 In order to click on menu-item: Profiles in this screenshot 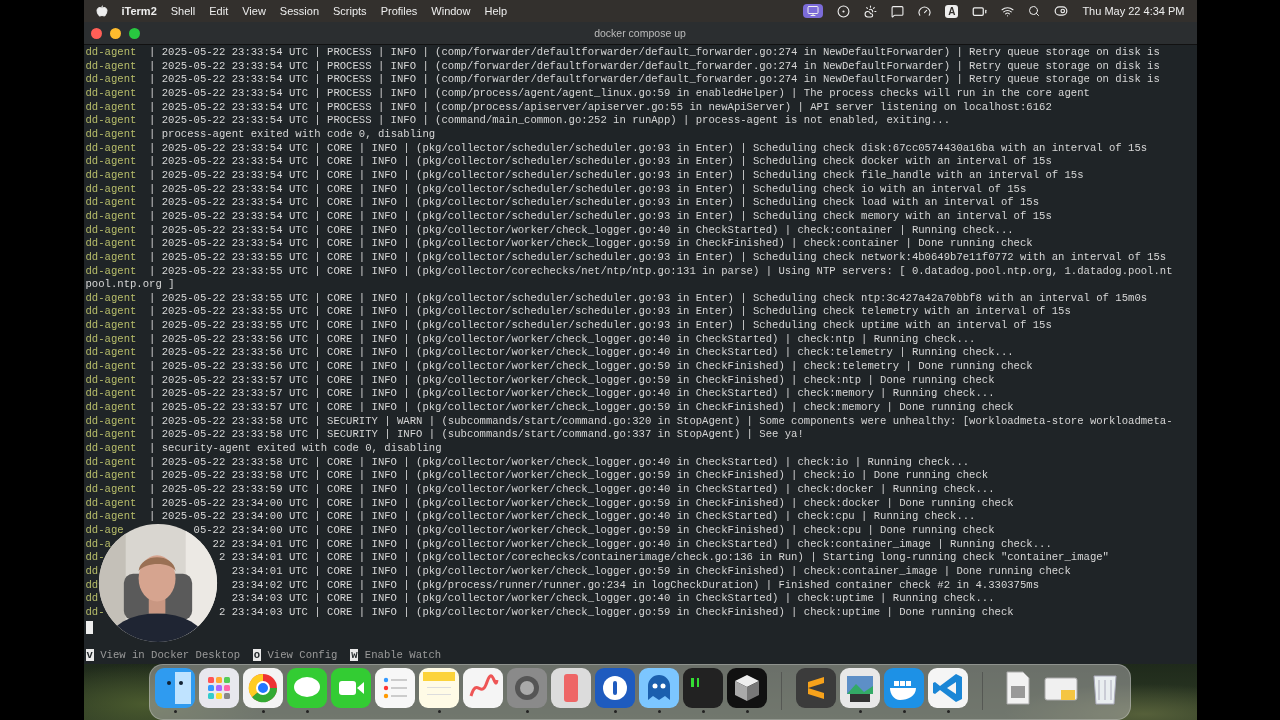, I will do `click(399, 11)`.